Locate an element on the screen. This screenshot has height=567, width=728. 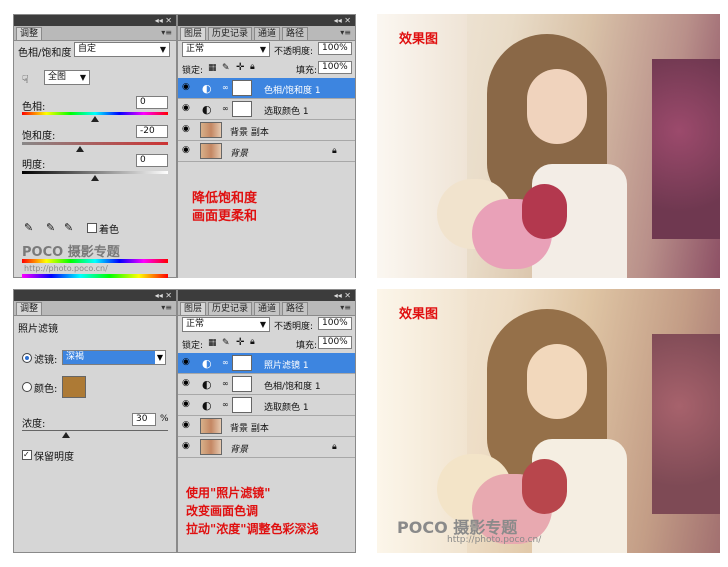
saturation-slider-track is located at coordinates (95, 143).